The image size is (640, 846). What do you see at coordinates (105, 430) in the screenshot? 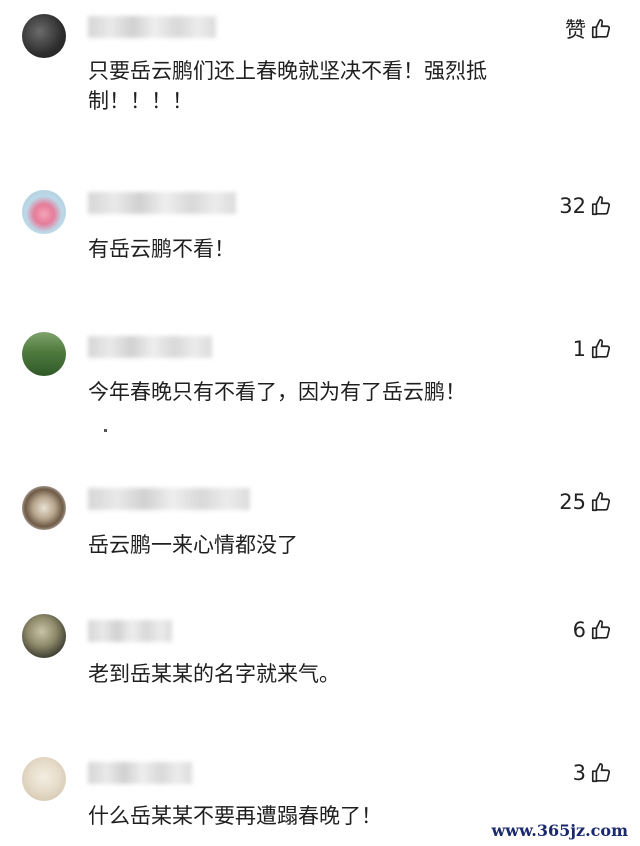
I see `stray-dot` at bounding box center [105, 430].